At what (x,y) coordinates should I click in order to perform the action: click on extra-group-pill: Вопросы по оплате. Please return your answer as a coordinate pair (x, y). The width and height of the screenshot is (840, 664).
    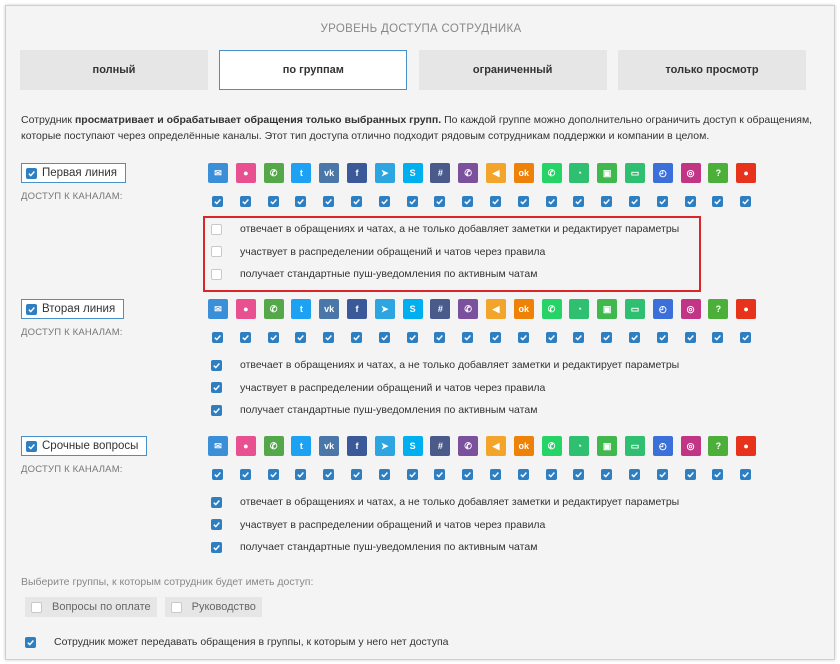
    Looking at the image, I should click on (91, 607).